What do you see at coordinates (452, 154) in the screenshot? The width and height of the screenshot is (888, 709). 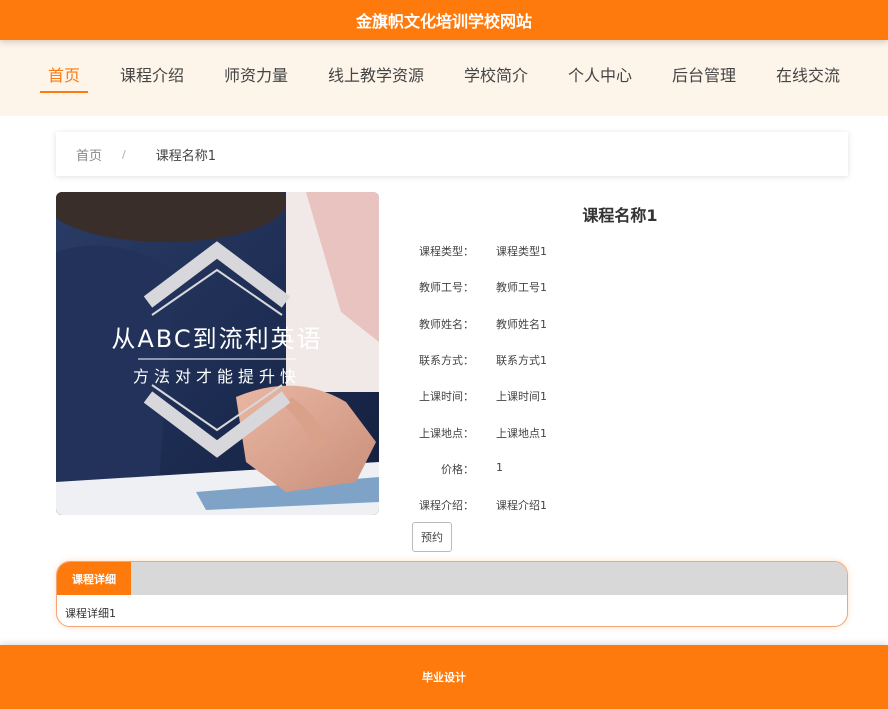 I see `breadcrumb: 首页 / 课程名称1` at bounding box center [452, 154].